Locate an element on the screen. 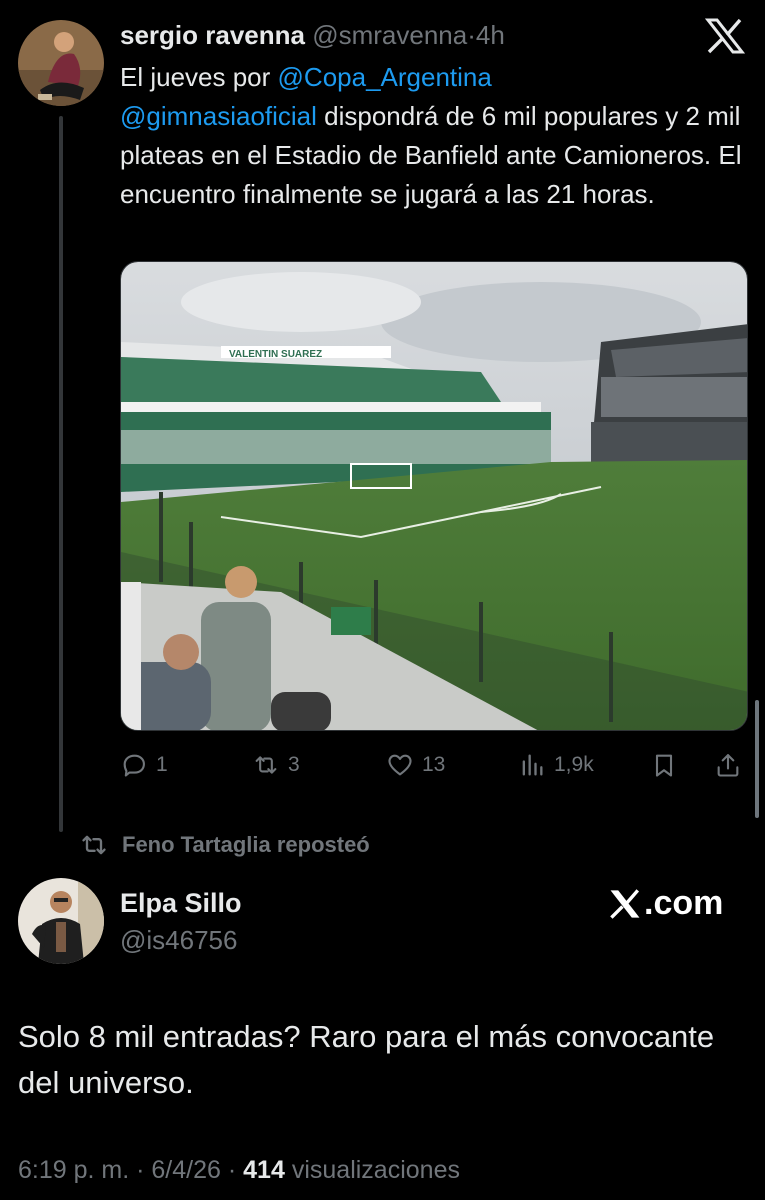 This screenshot has height=1200, width=765. like-count: 13 is located at coordinates (434, 764).